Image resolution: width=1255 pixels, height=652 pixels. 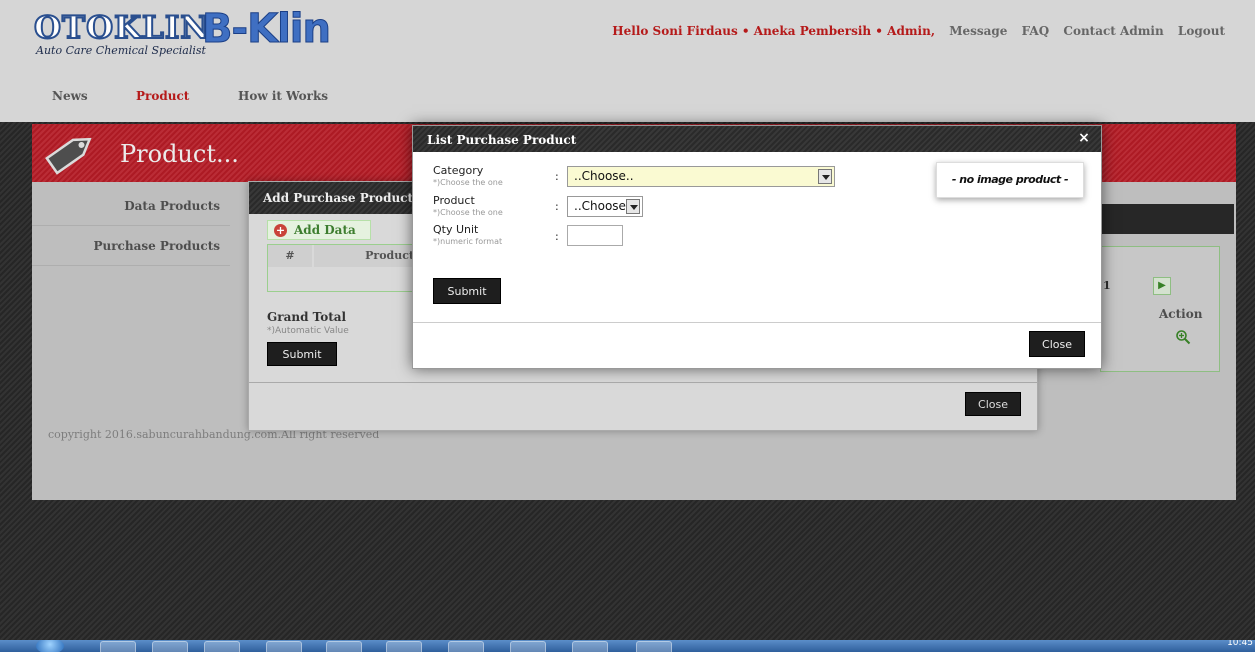 I want to click on product-label: Product, so click(x=454, y=200).